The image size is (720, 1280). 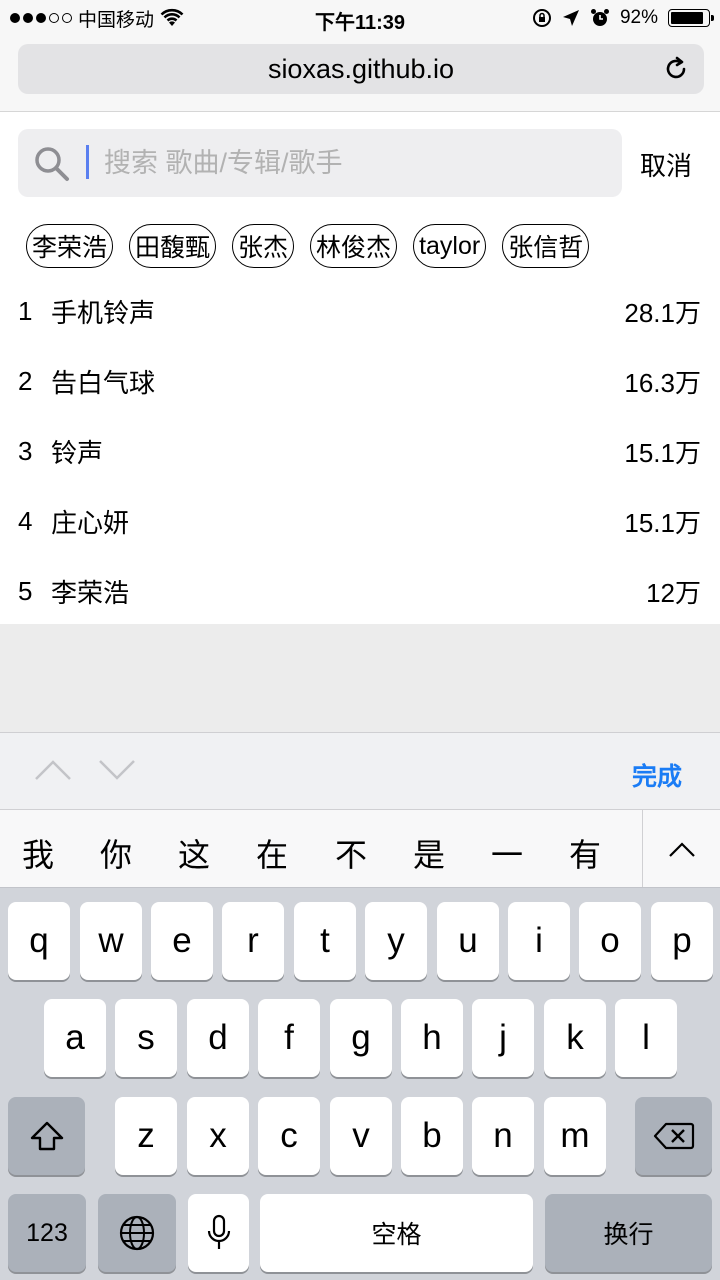 I want to click on rank-number: 4, so click(x=25, y=520).